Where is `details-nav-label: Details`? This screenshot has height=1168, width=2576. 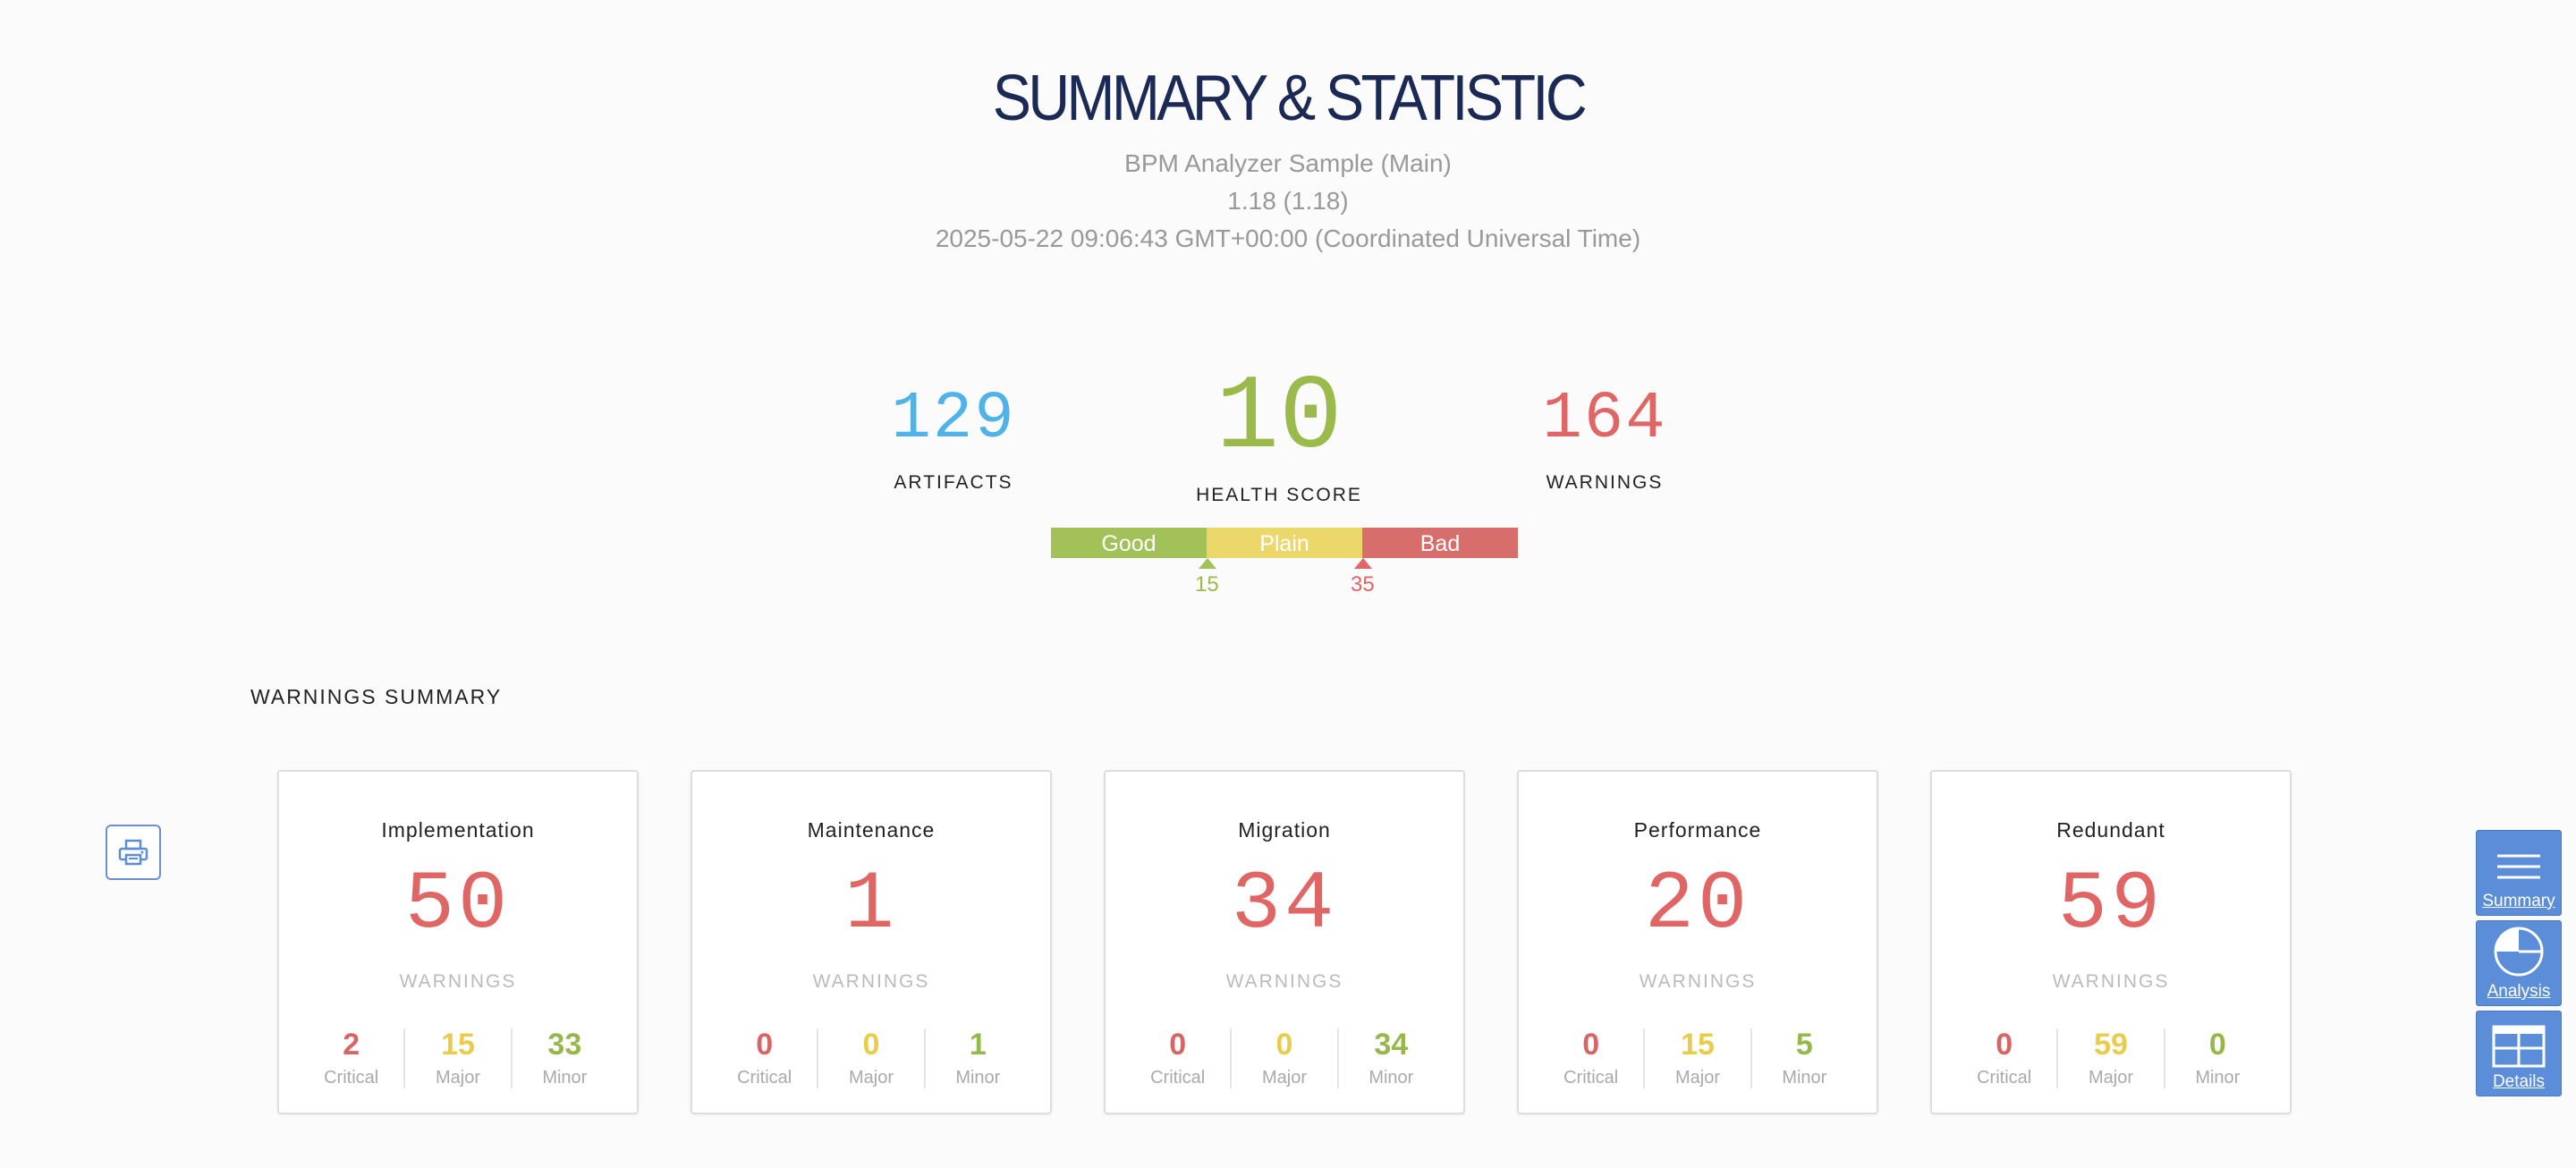 details-nav-label: Details is located at coordinates (2519, 1081).